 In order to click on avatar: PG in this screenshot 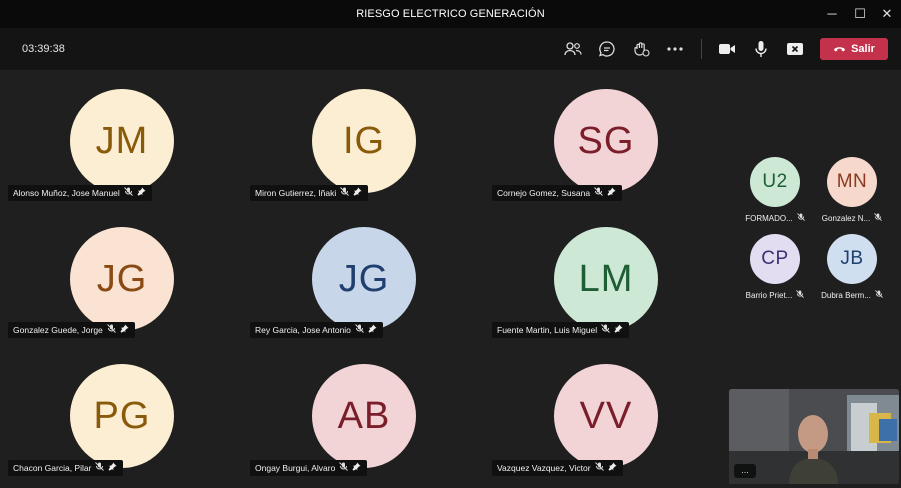, I will do `click(122, 416)`.